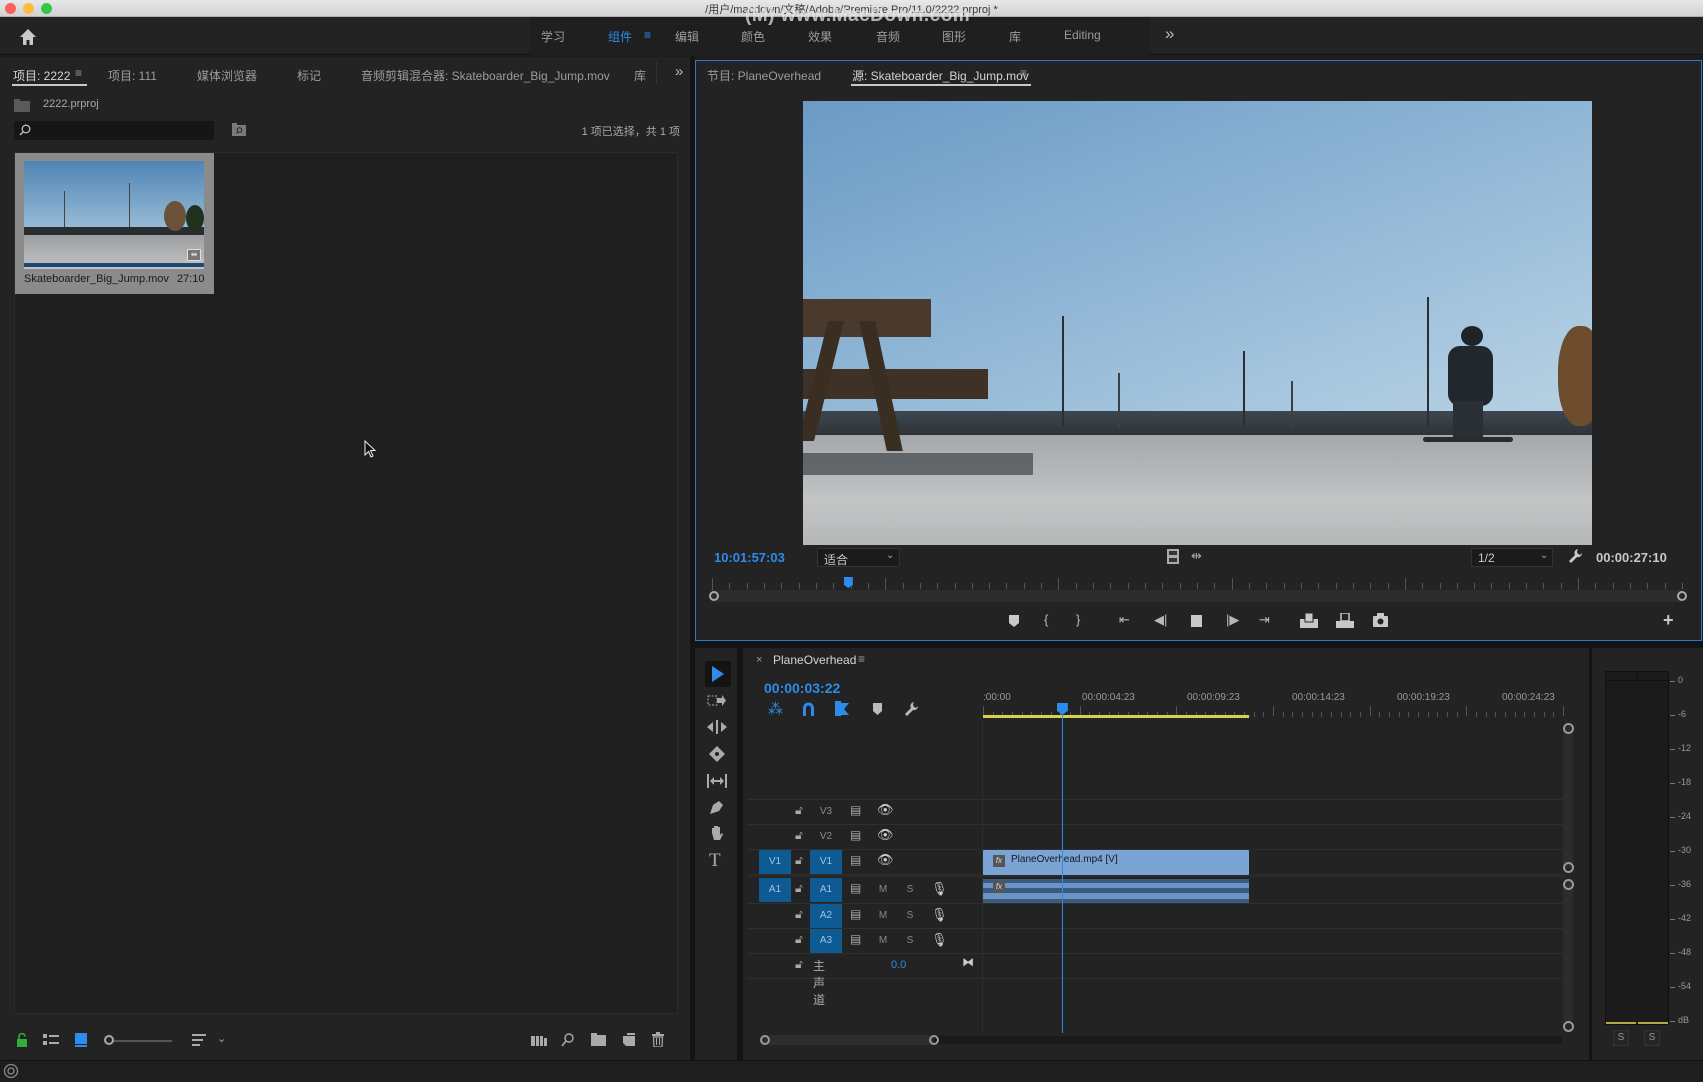  Describe the element at coordinates (78, 73) in the screenshot. I see `panel-menu-icon: ≡` at that location.